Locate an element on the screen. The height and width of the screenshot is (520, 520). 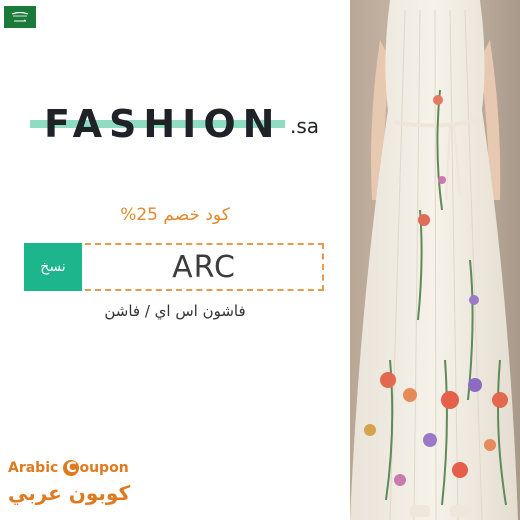
coupon-code: ARC is located at coordinates (204, 267).